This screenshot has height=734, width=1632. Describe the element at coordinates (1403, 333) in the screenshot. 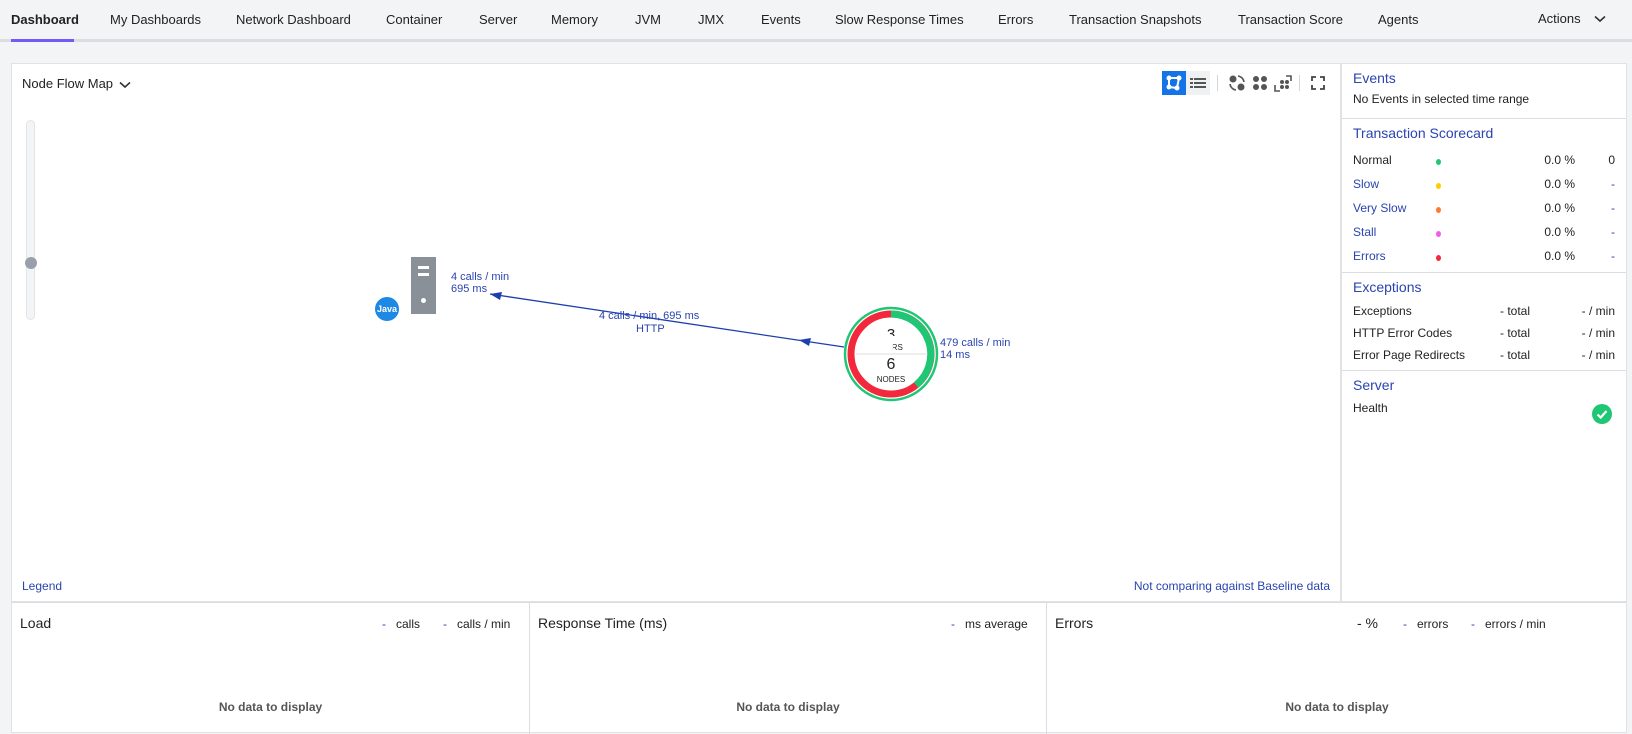

I see `http-error-codes-label: HTTP Error Codes` at that location.